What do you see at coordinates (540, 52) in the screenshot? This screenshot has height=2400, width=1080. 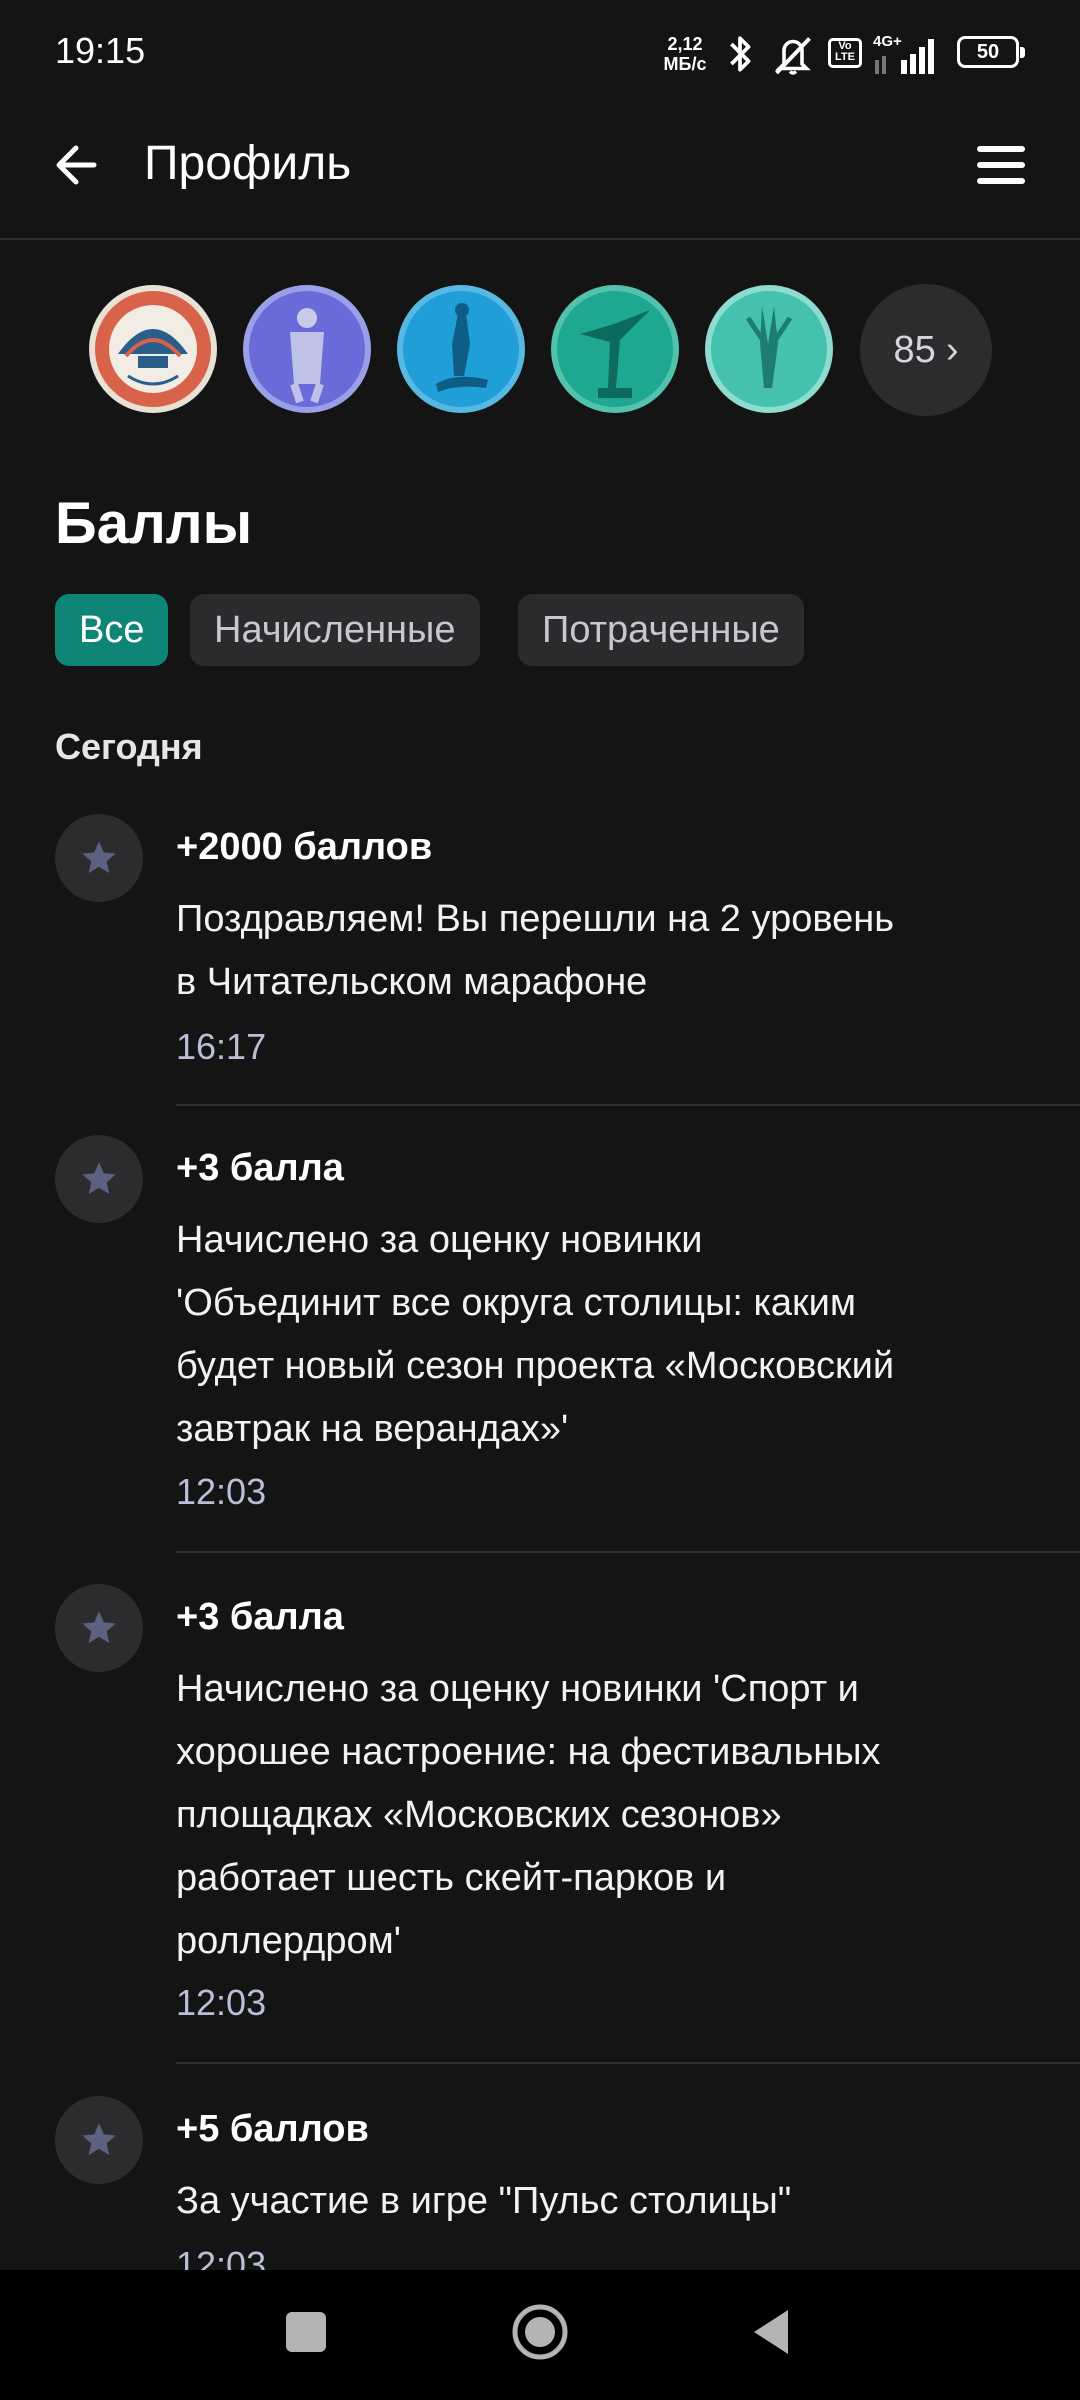 I see `status-bar: 19:15 2,12 МБ/с Vo LTE 4G+ 50` at bounding box center [540, 52].